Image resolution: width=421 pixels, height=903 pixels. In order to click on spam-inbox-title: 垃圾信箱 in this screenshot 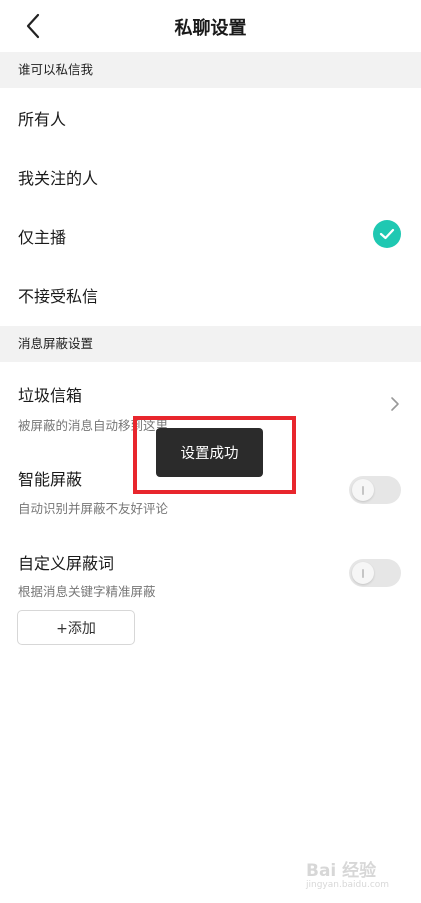, I will do `click(50, 395)`.